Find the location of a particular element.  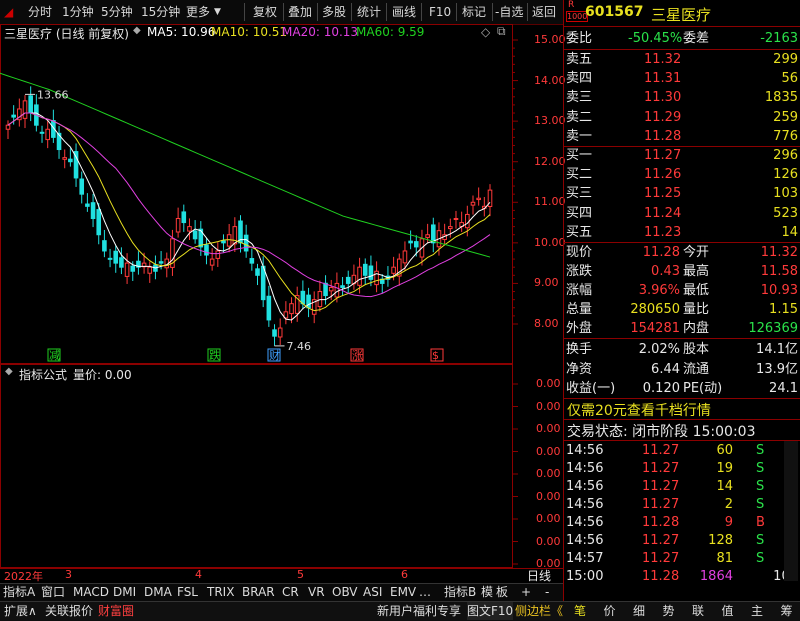

quote-tab: 势 is located at coordinates (669, 611).